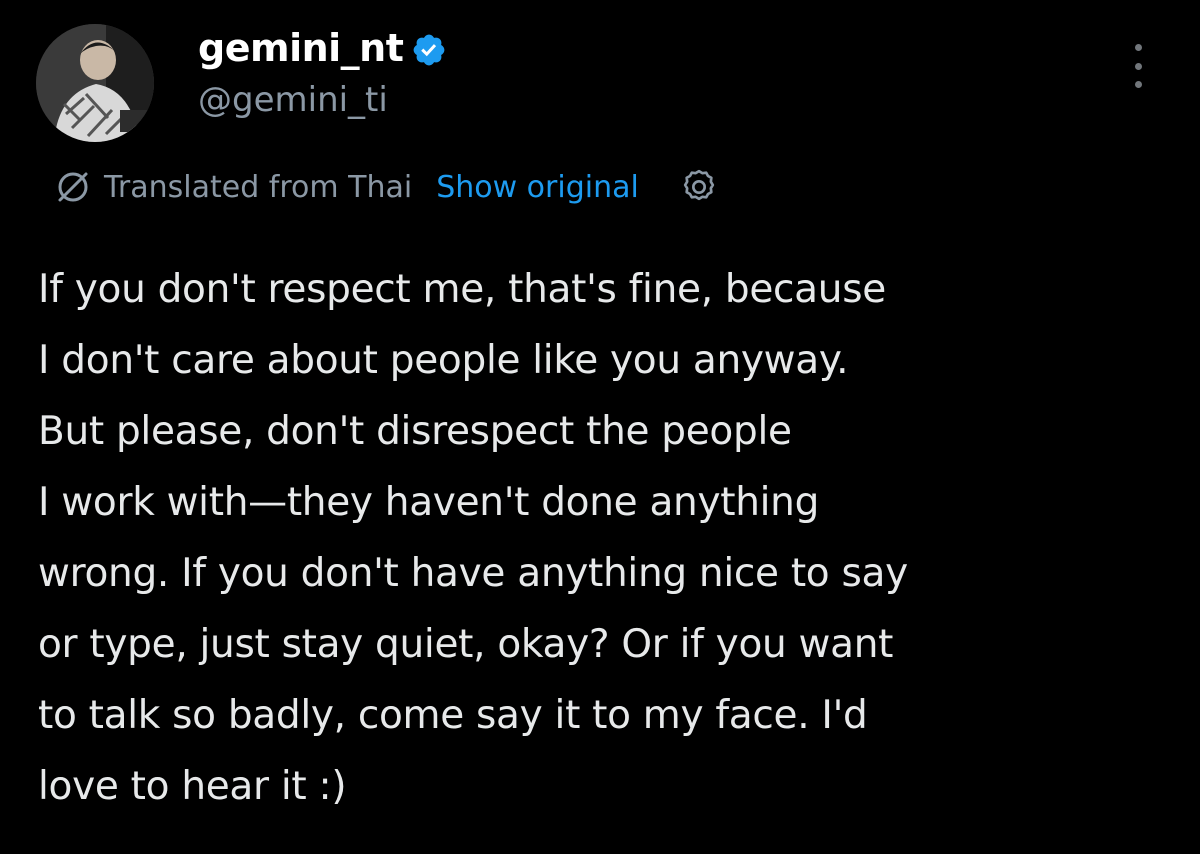 This screenshot has width=1200, height=854. I want to click on gear-icon, so click(699, 187).